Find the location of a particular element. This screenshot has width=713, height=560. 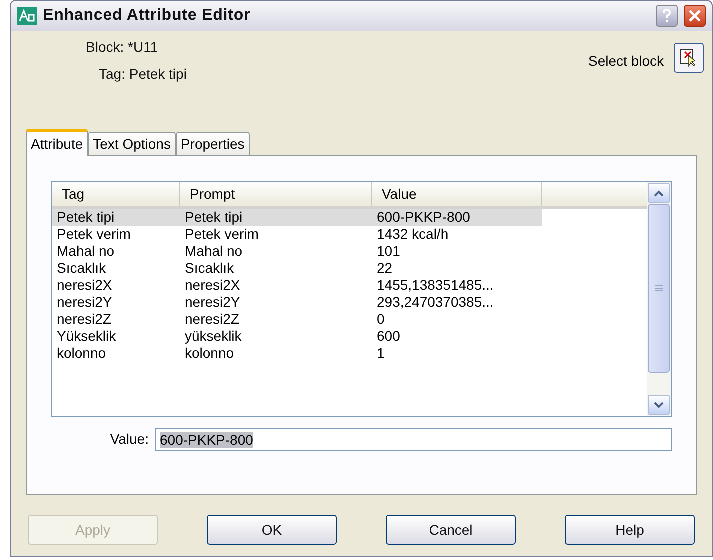

app-logo-icon is located at coordinates (27, 16).